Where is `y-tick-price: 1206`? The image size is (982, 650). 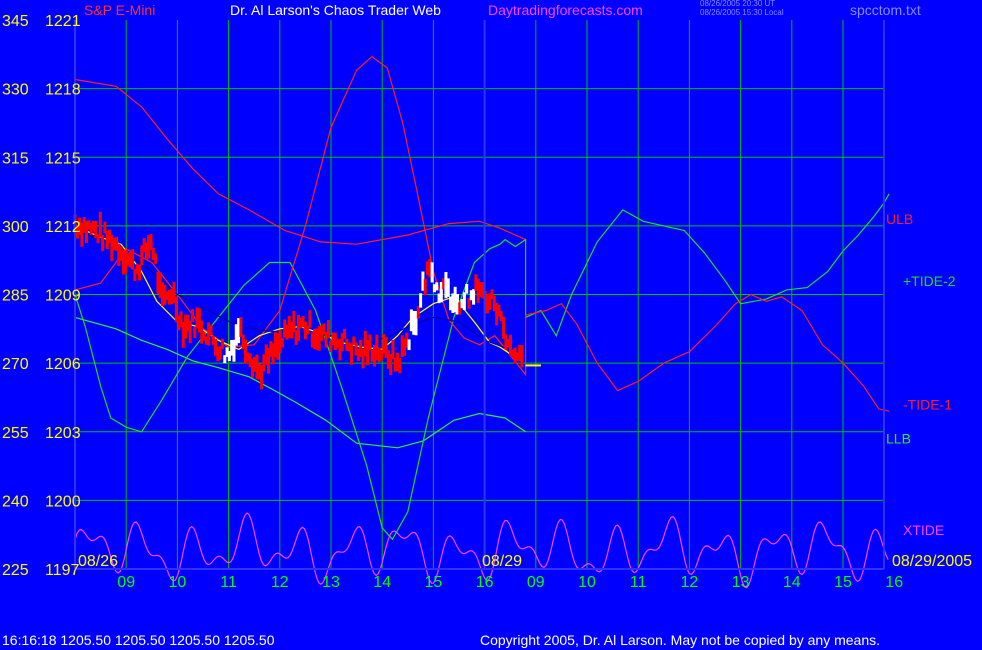
y-tick-price: 1206 is located at coordinates (63, 364).